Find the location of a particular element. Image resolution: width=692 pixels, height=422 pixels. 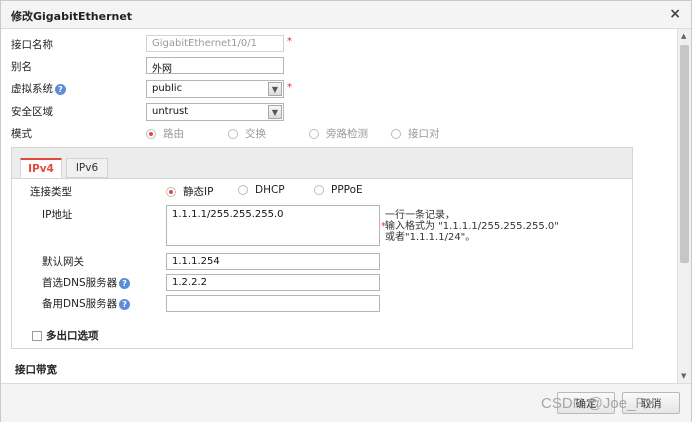

dns-secondary-label-text: 备用DNS服务器 is located at coordinates (80, 304).